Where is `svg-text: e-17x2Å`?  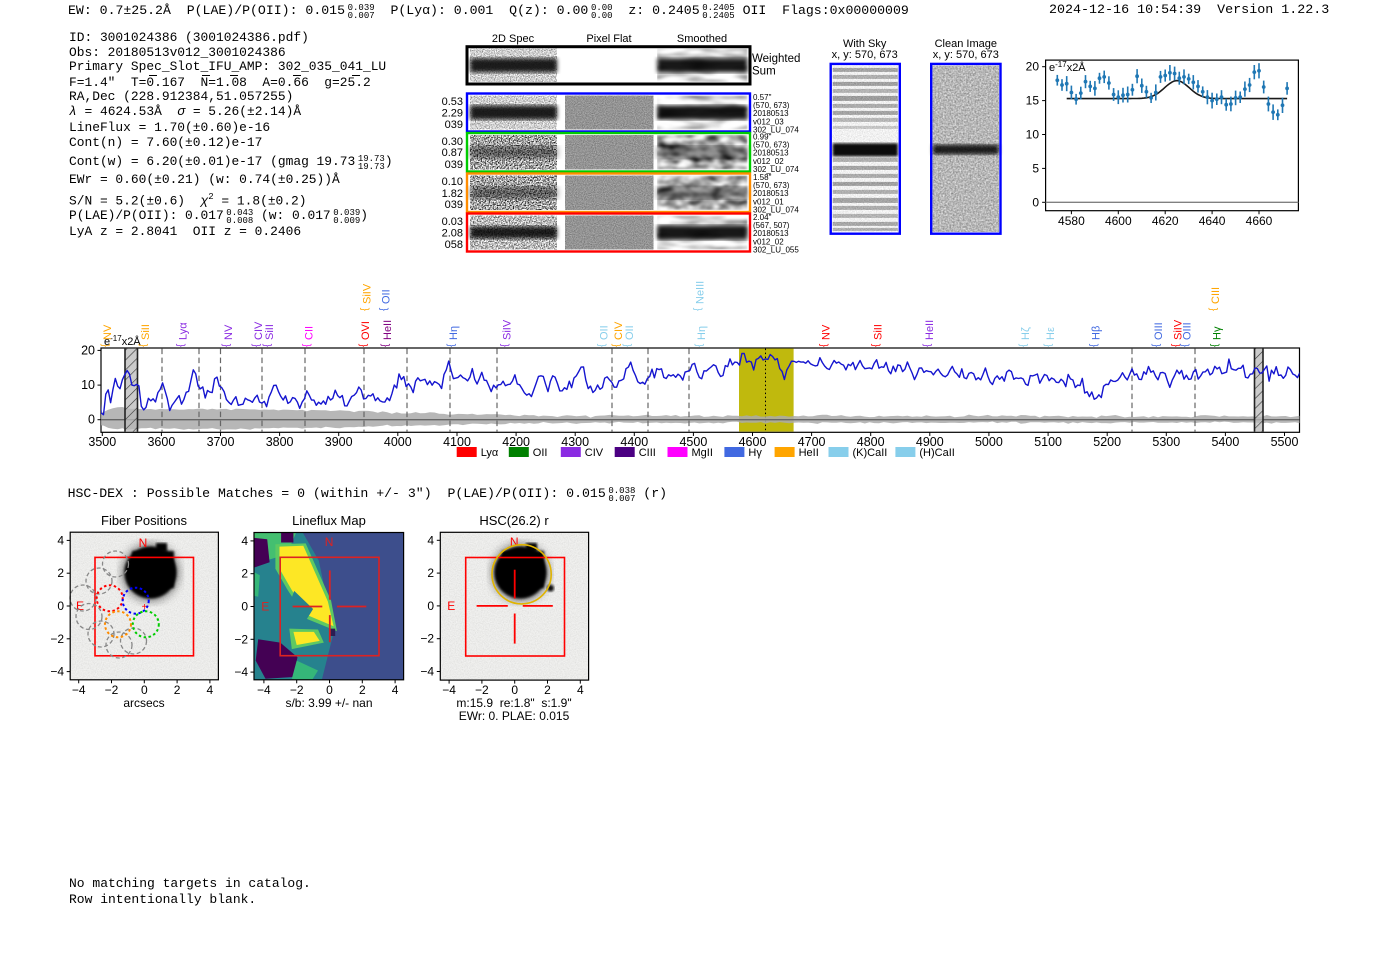 svg-text: e-17x2Å is located at coordinates (1067, 67).